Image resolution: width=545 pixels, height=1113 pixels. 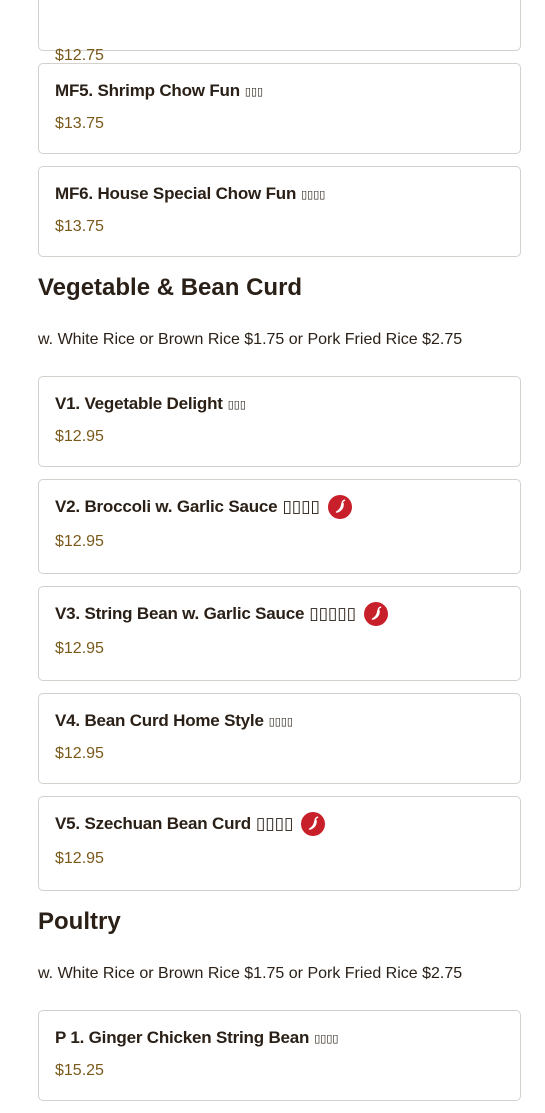 I want to click on menu-item-name: P 1. Ginger Chicken String Bean, so click(x=182, y=1037).